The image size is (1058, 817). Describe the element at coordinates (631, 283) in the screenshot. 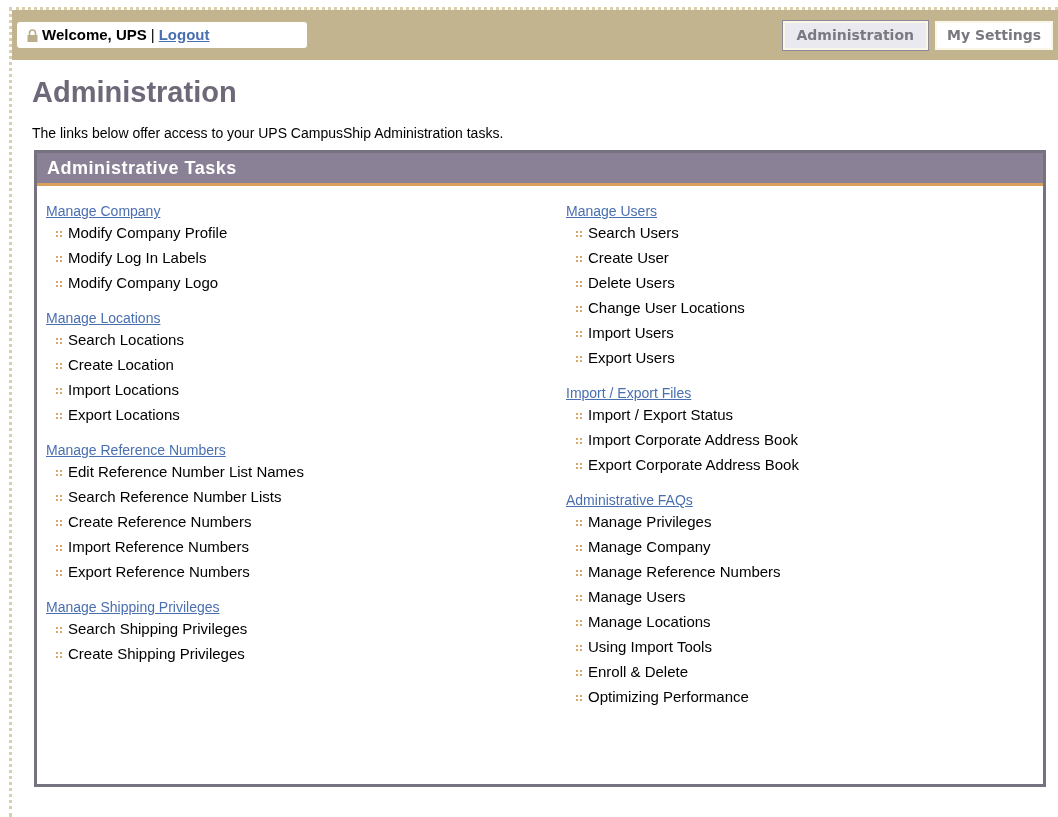

I see `task-link: Delete Users` at that location.